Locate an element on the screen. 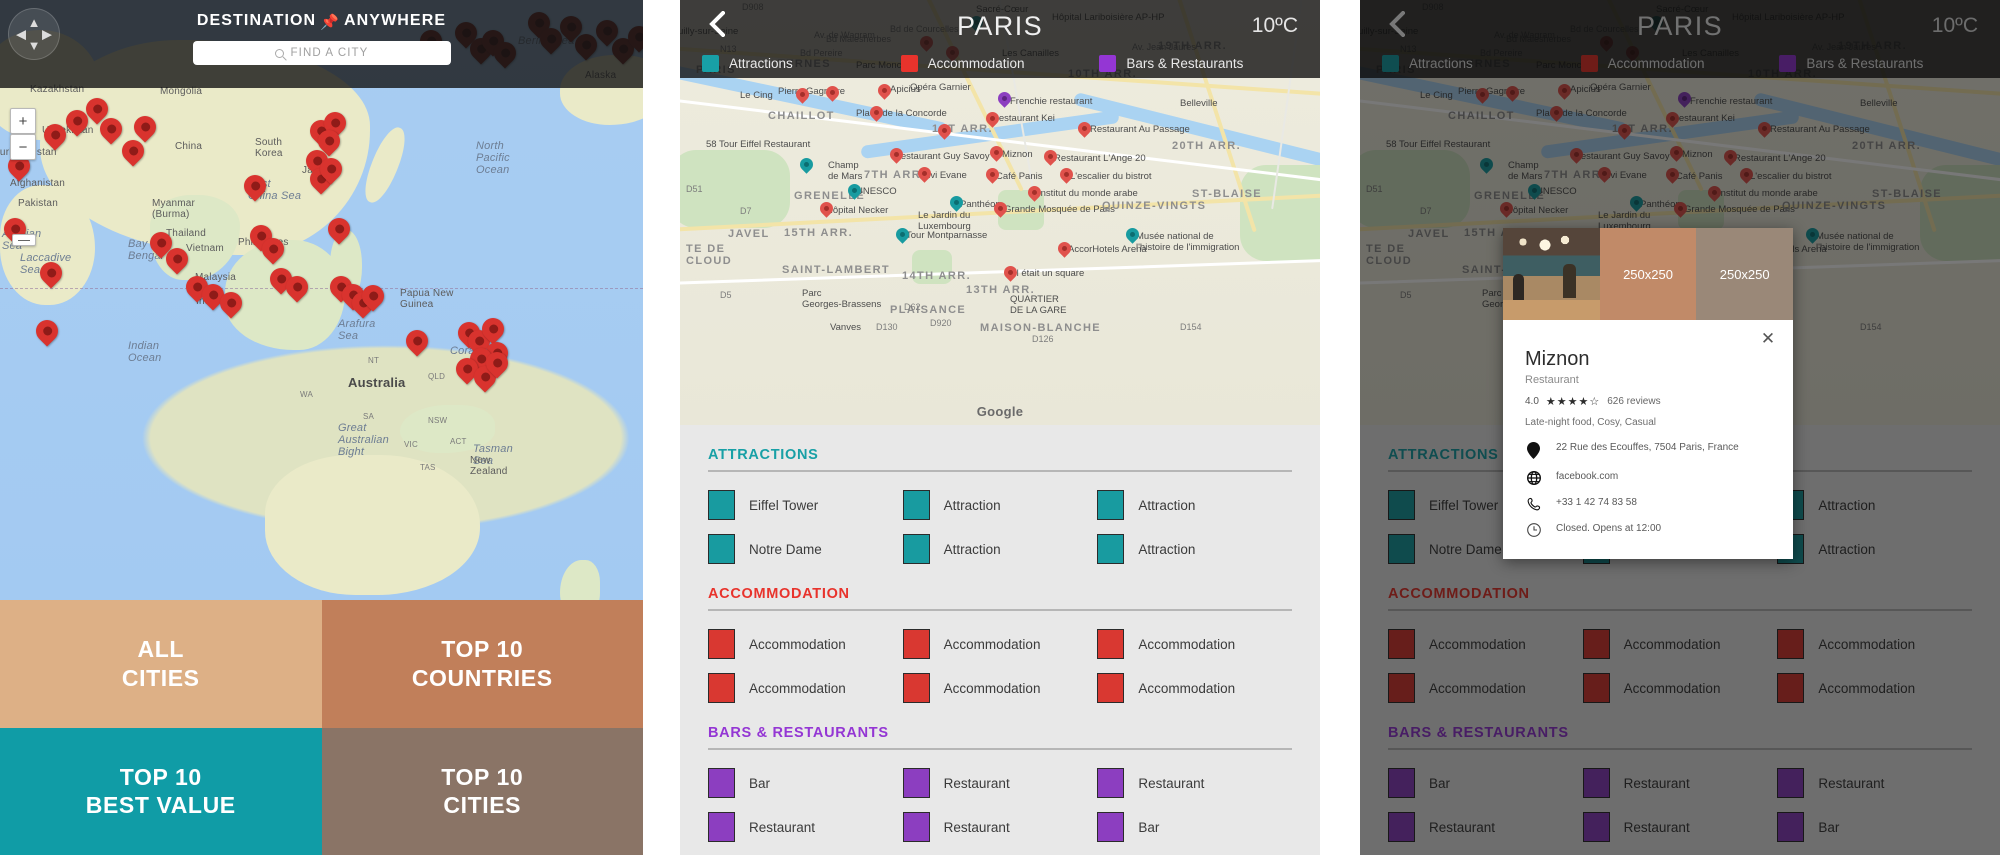 The height and width of the screenshot is (855, 2000). city-map-label: Belleville is located at coordinates (1199, 103).